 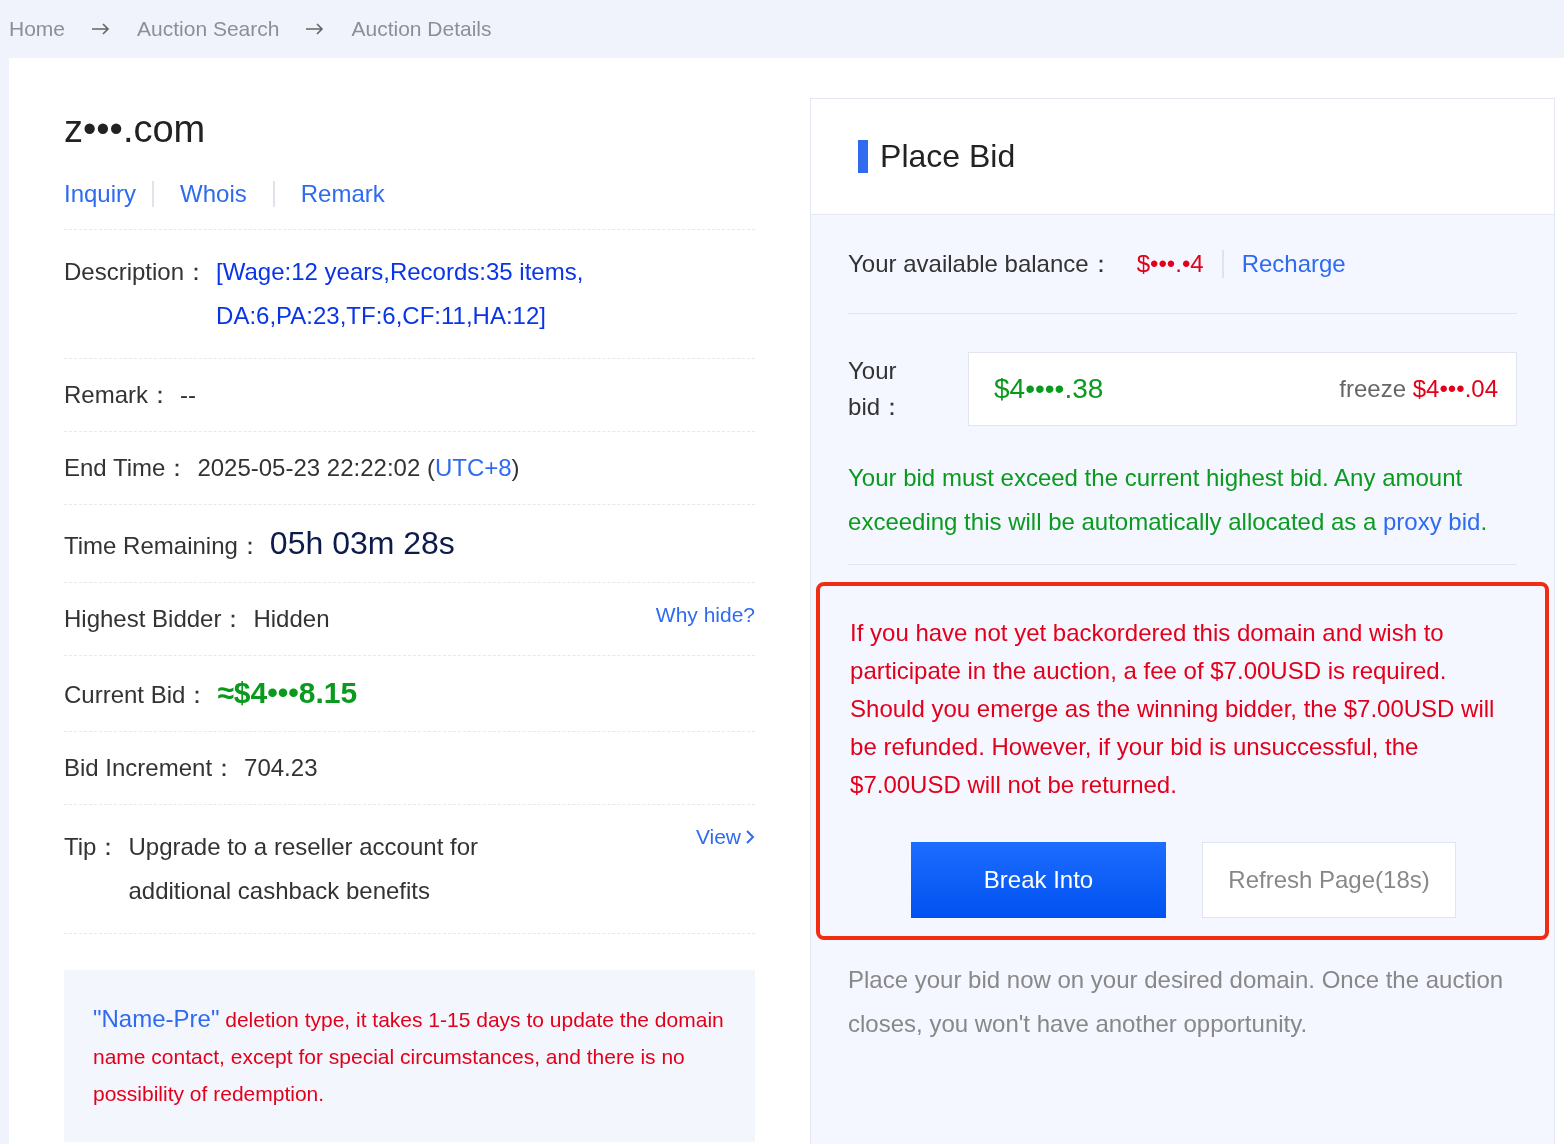 What do you see at coordinates (1149, 652) in the screenshot?
I see `warning-text: If you have not yet backordered this domain and wish to participate in the auction, a fee of $7.00USD is required.` at bounding box center [1149, 652].